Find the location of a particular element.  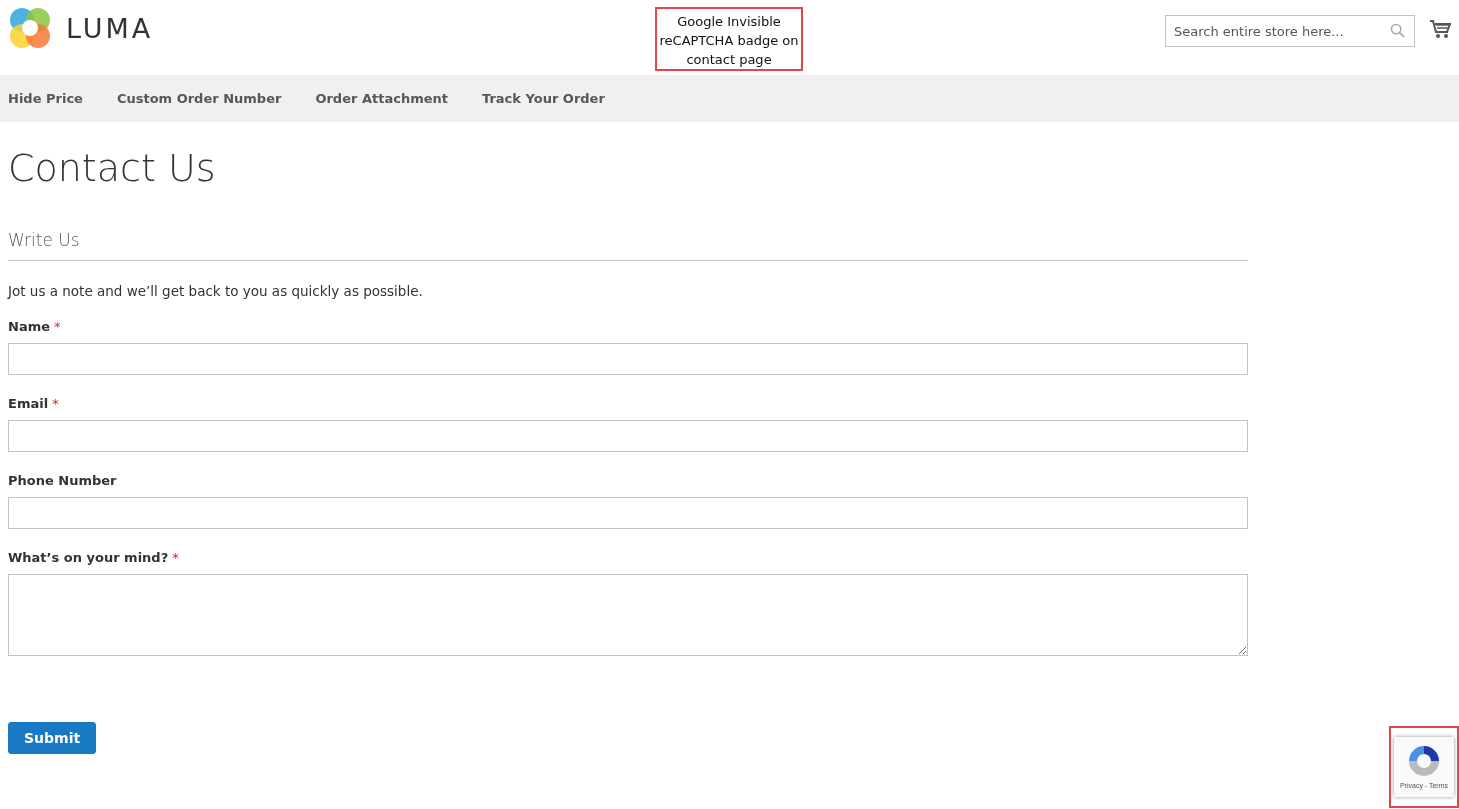

nav-link: Hide Price is located at coordinates (45, 98).